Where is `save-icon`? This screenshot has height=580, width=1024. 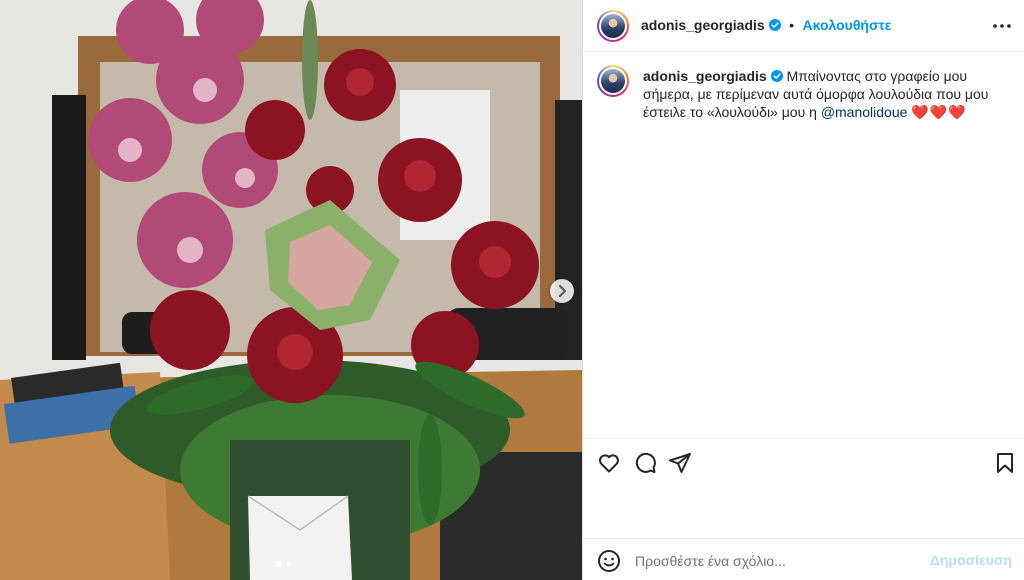
save-icon is located at coordinates (1005, 463).